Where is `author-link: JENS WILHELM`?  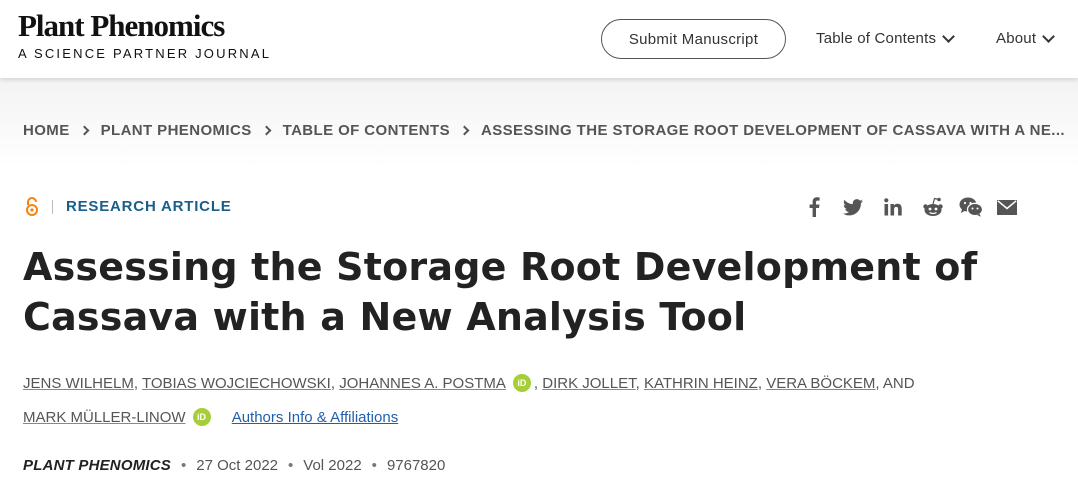
author-link: JENS WILHELM is located at coordinates (78, 383).